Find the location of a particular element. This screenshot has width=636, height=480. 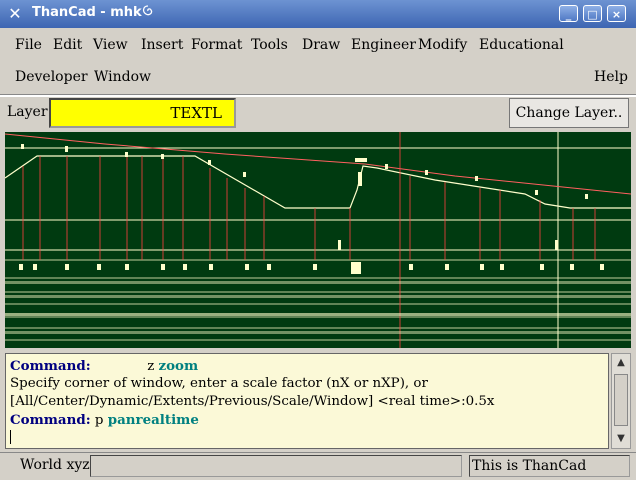

swirl-icon is located at coordinates (147, 10).